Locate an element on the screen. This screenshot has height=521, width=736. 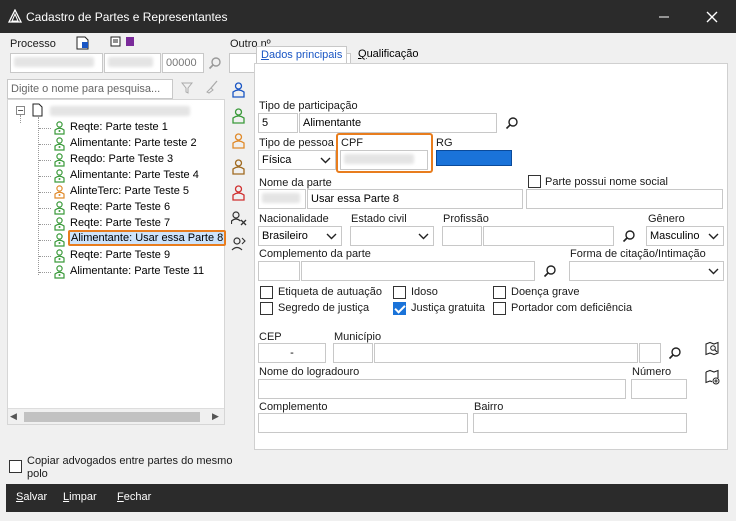
complemento-label: Complemento is located at coordinates (293, 407).